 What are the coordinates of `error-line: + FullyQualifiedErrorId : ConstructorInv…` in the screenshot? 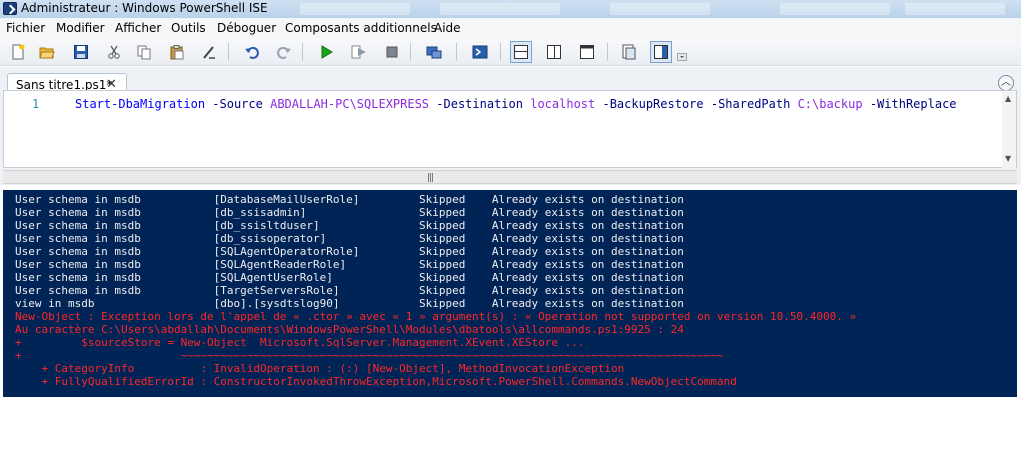 It's located at (376, 381).